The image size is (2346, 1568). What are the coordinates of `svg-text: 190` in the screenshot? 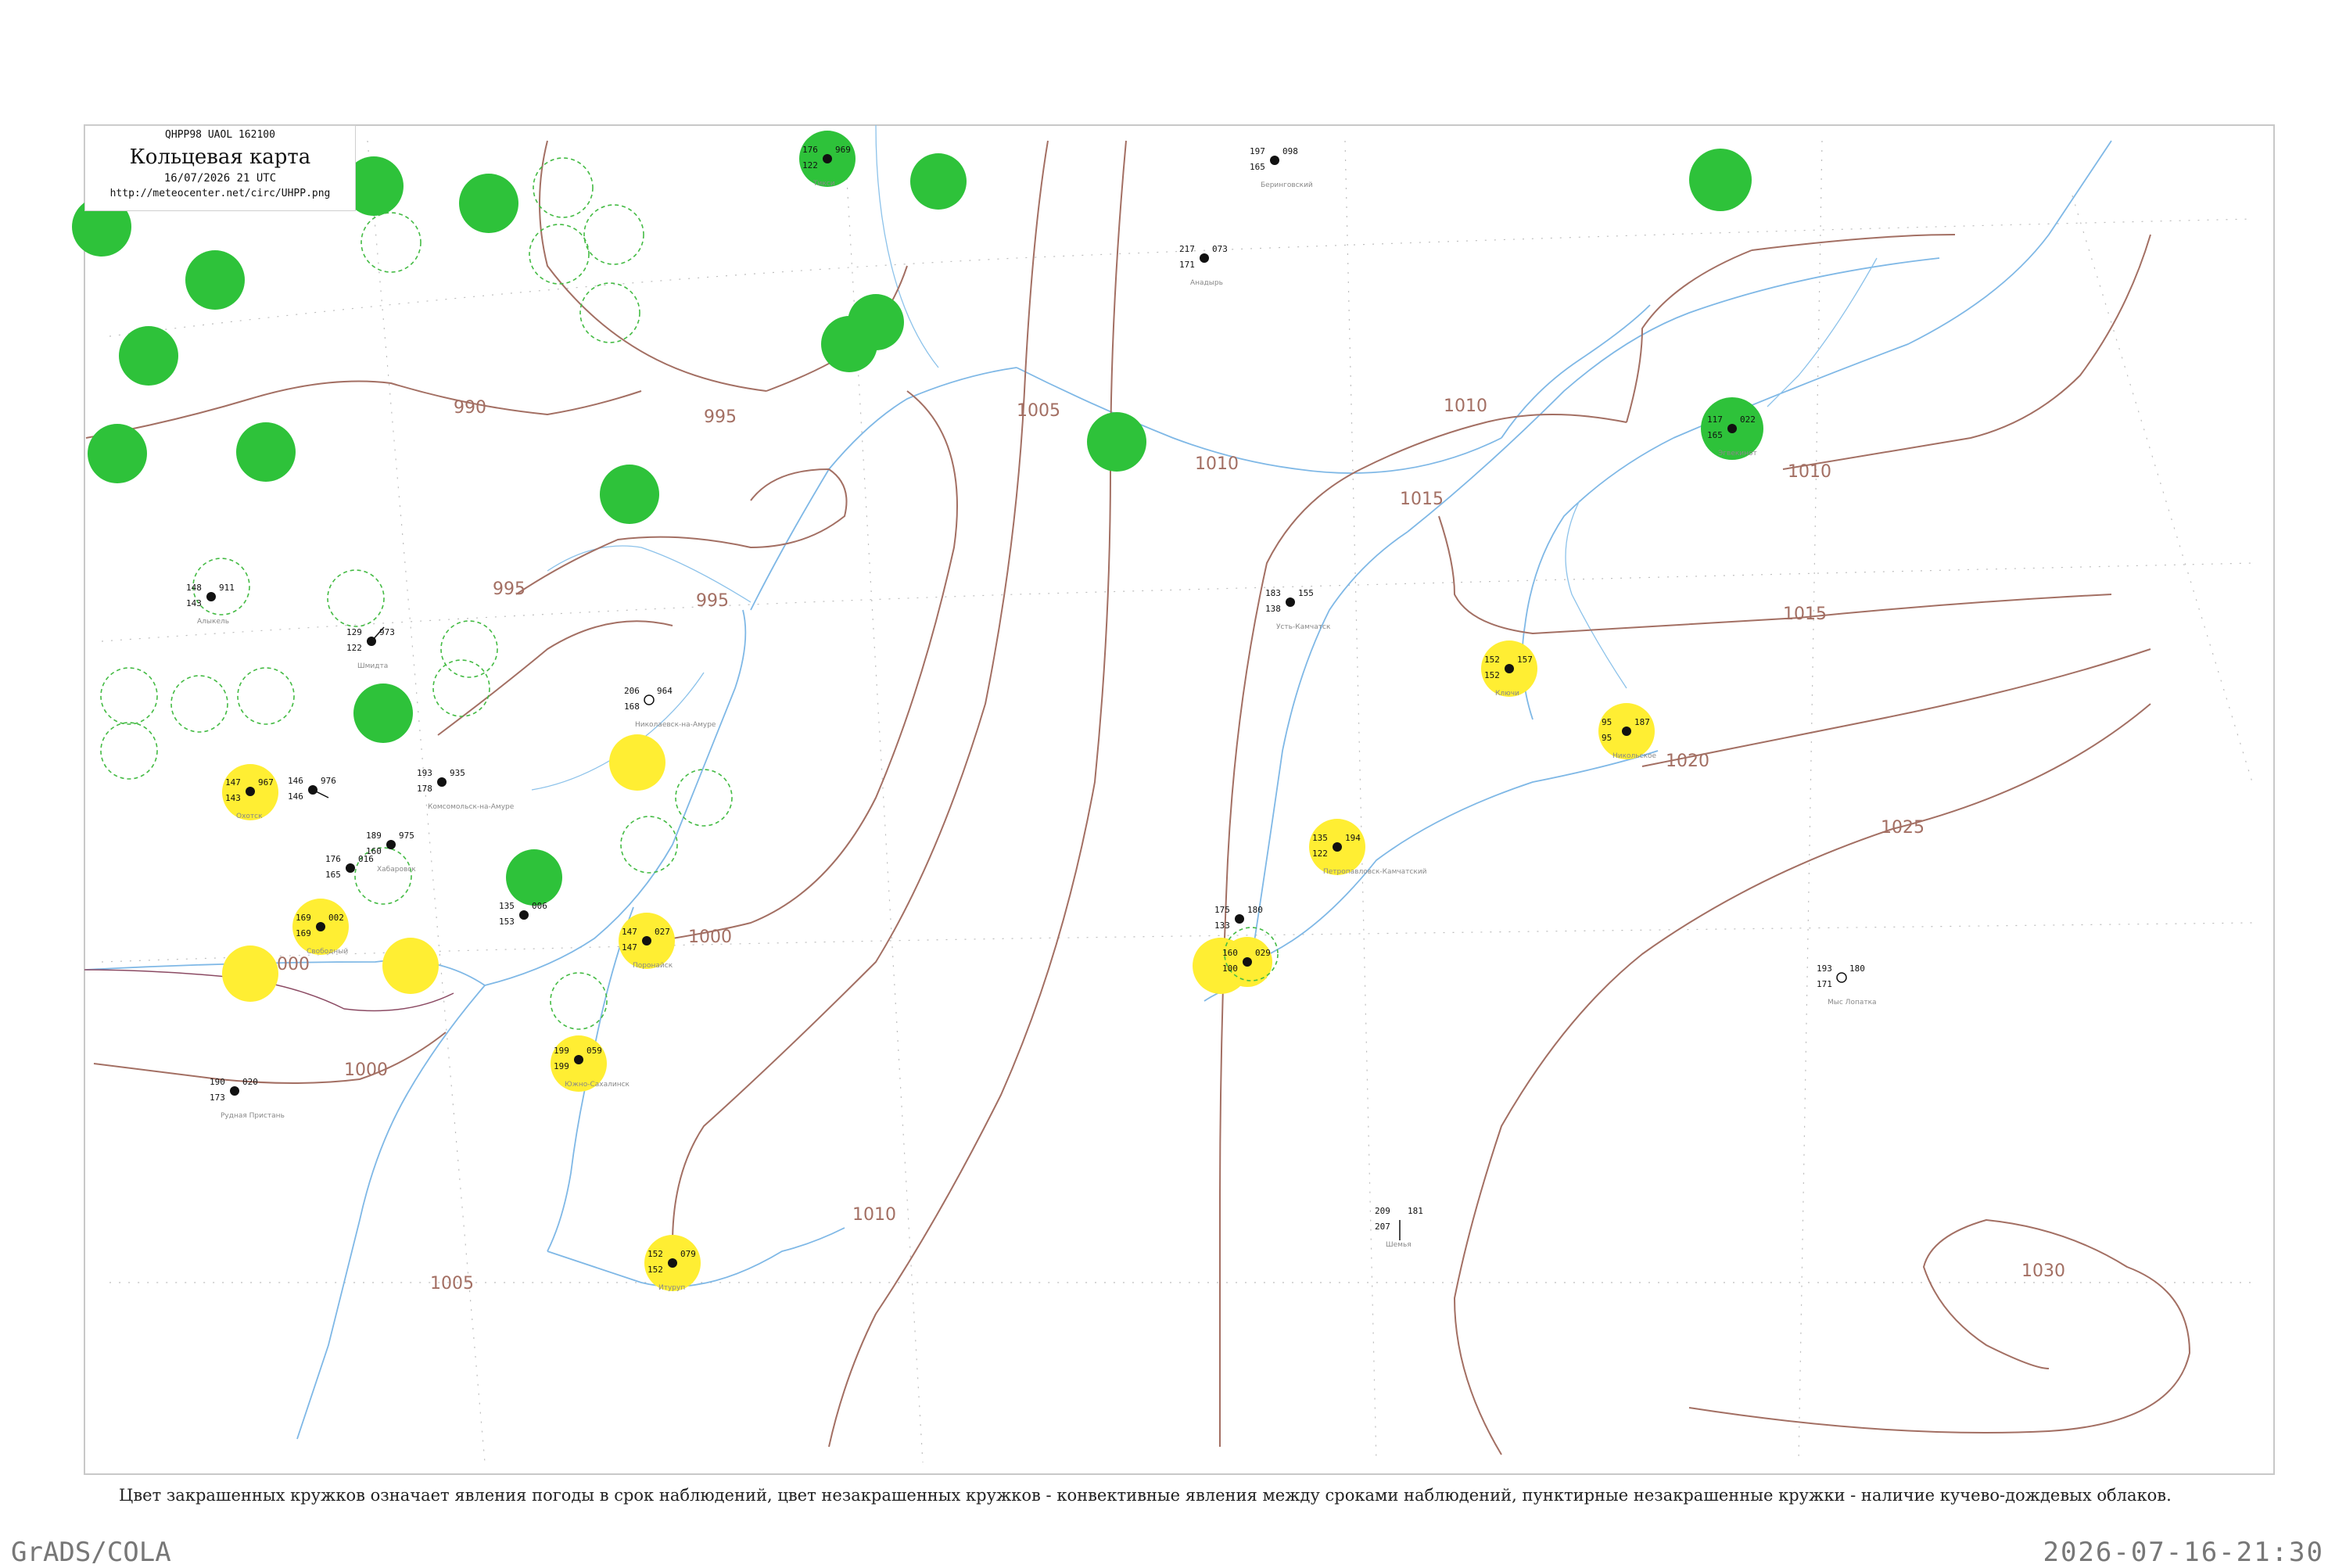 It's located at (218, 1082).